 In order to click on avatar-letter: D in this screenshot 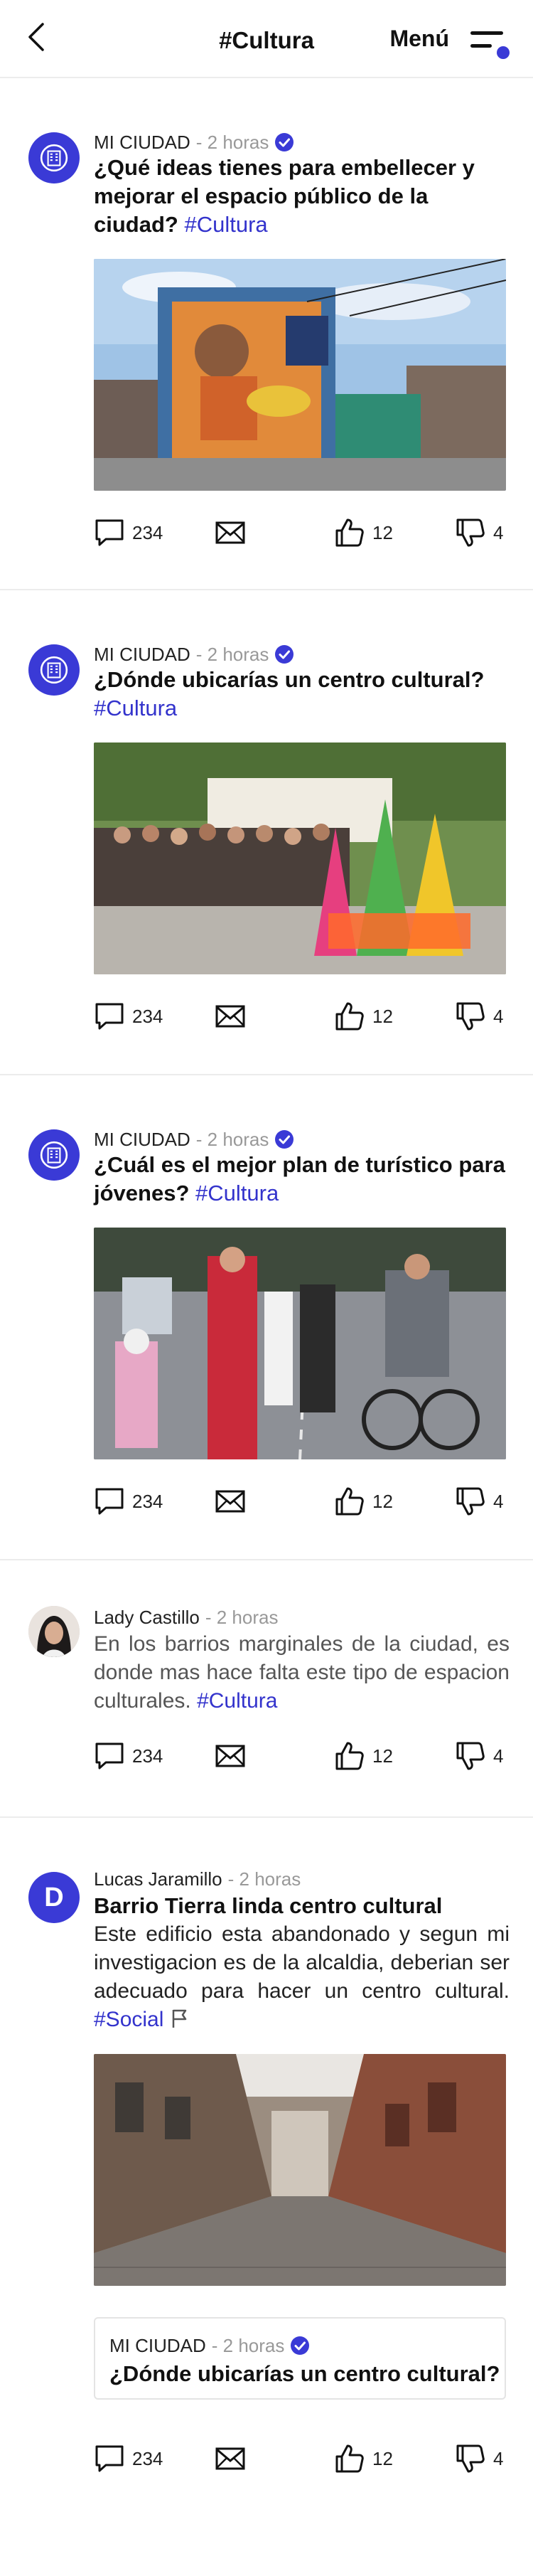, I will do `click(54, 1897)`.